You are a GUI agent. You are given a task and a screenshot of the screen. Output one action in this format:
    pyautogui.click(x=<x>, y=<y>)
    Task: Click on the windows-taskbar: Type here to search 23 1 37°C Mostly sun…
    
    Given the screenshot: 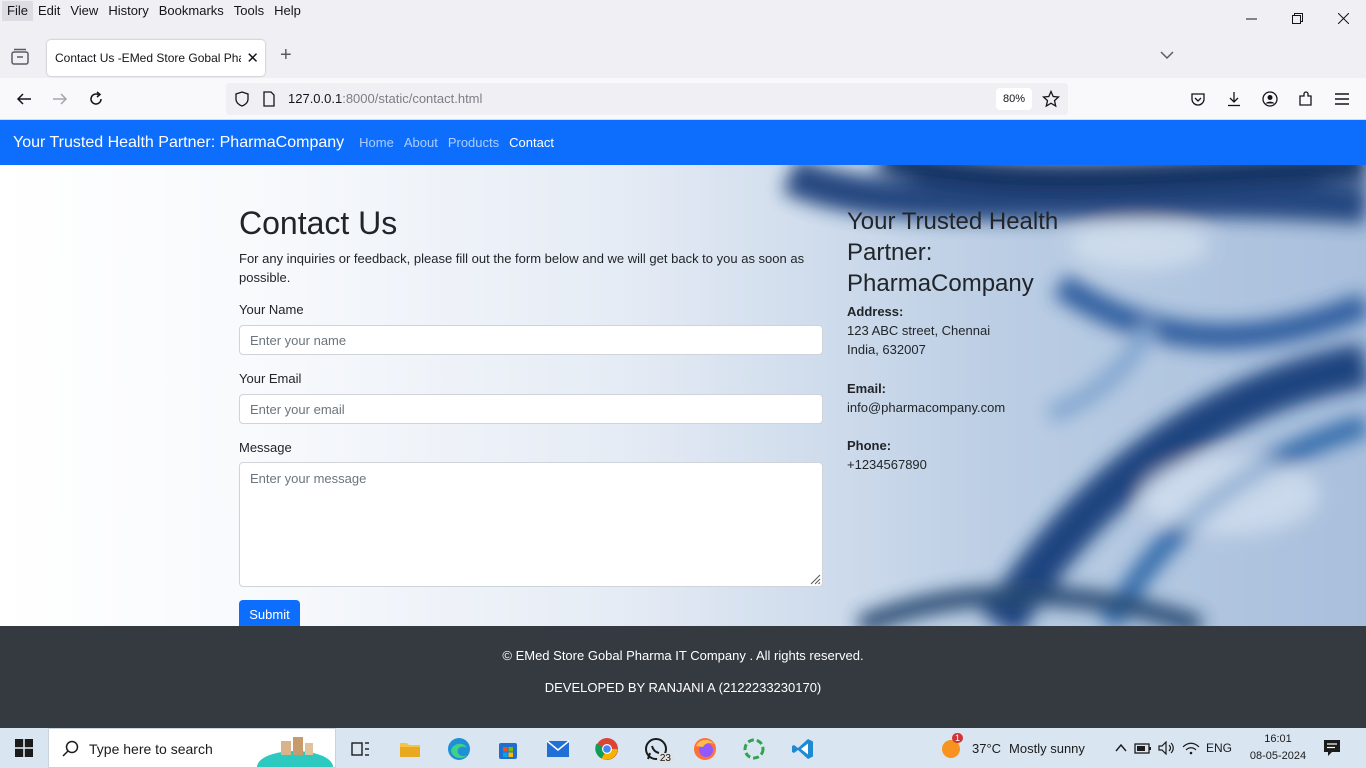 What is the action you would take?
    pyautogui.click(x=683, y=748)
    